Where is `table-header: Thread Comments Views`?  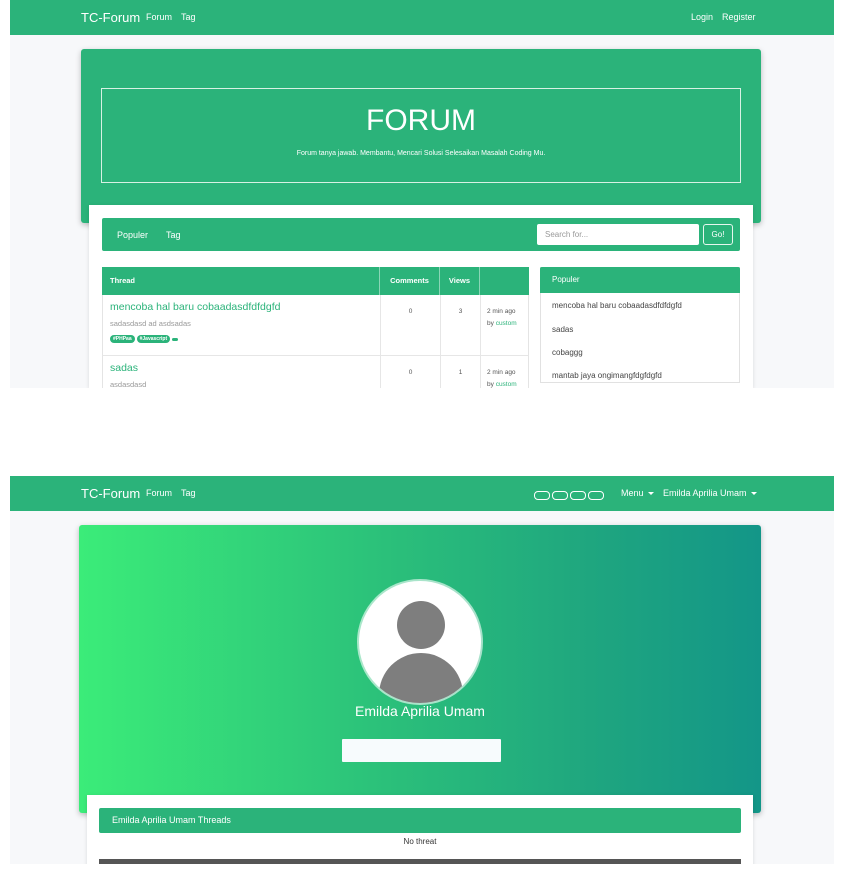 table-header: Thread Comments Views is located at coordinates (315, 281).